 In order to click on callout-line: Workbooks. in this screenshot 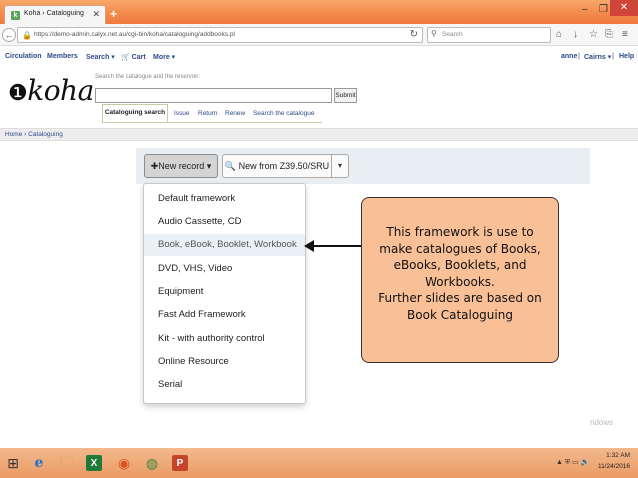, I will do `click(460, 281)`.